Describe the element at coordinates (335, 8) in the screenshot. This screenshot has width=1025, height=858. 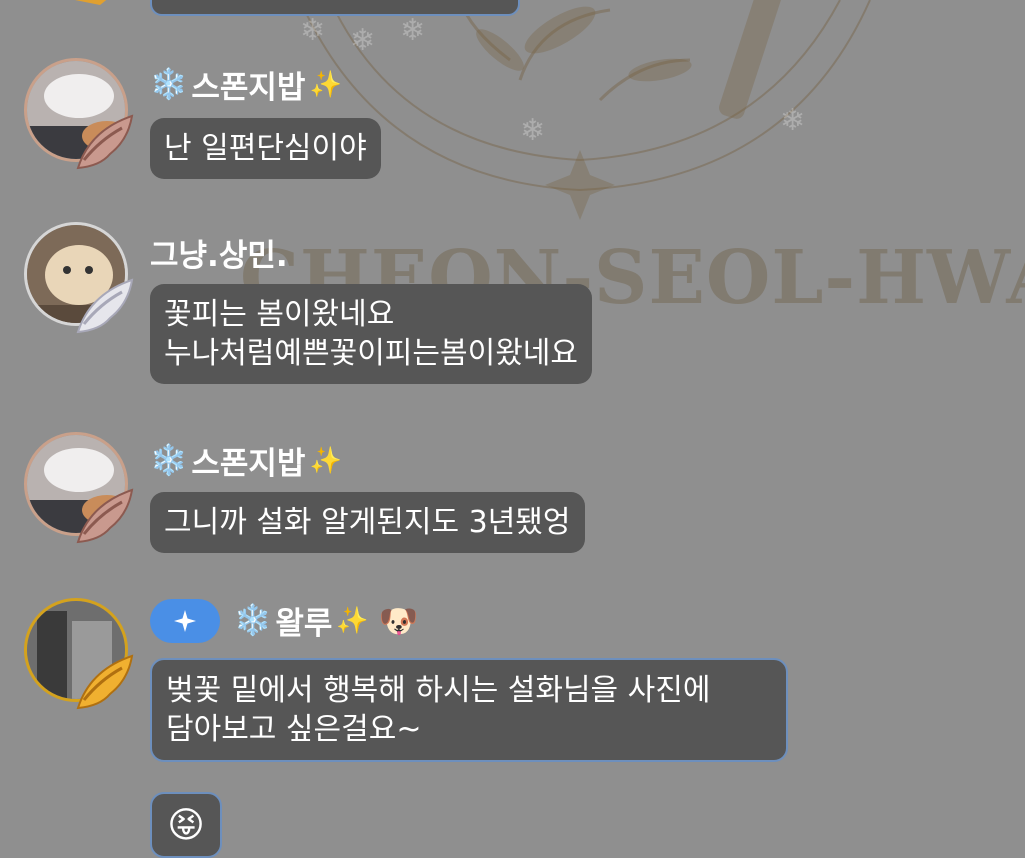
I see `message-bubble-partial` at that location.